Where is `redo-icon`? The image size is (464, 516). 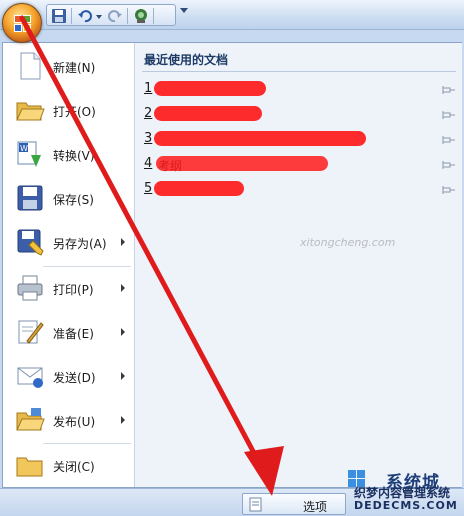
redo-icon is located at coordinates (115, 16).